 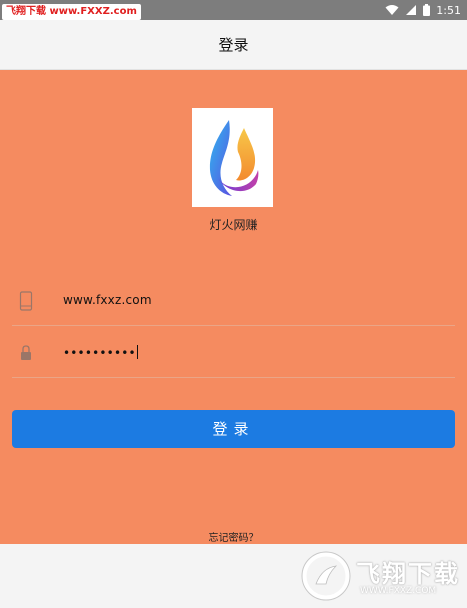 I want to click on phone-input-value: www.fxxz.com, so click(x=107, y=300).